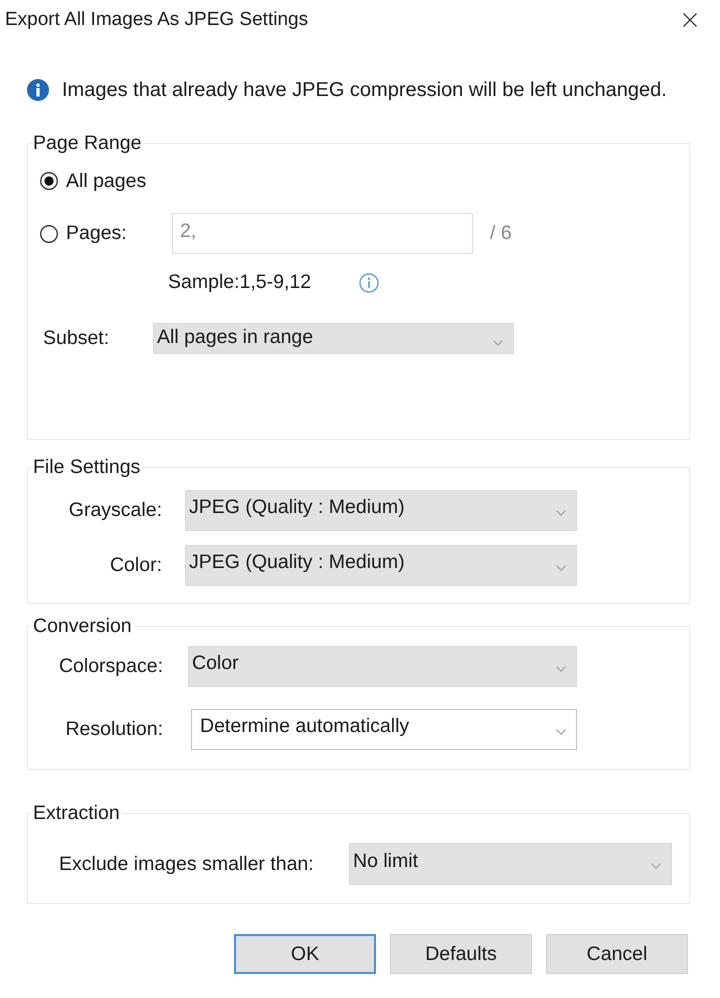 Image resolution: width=720 pixels, height=998 pixels. What do you see at coordinates (333, 338) in the screenshot?
I see `dropdown: All pages in range` at bounding box center [333, 338].